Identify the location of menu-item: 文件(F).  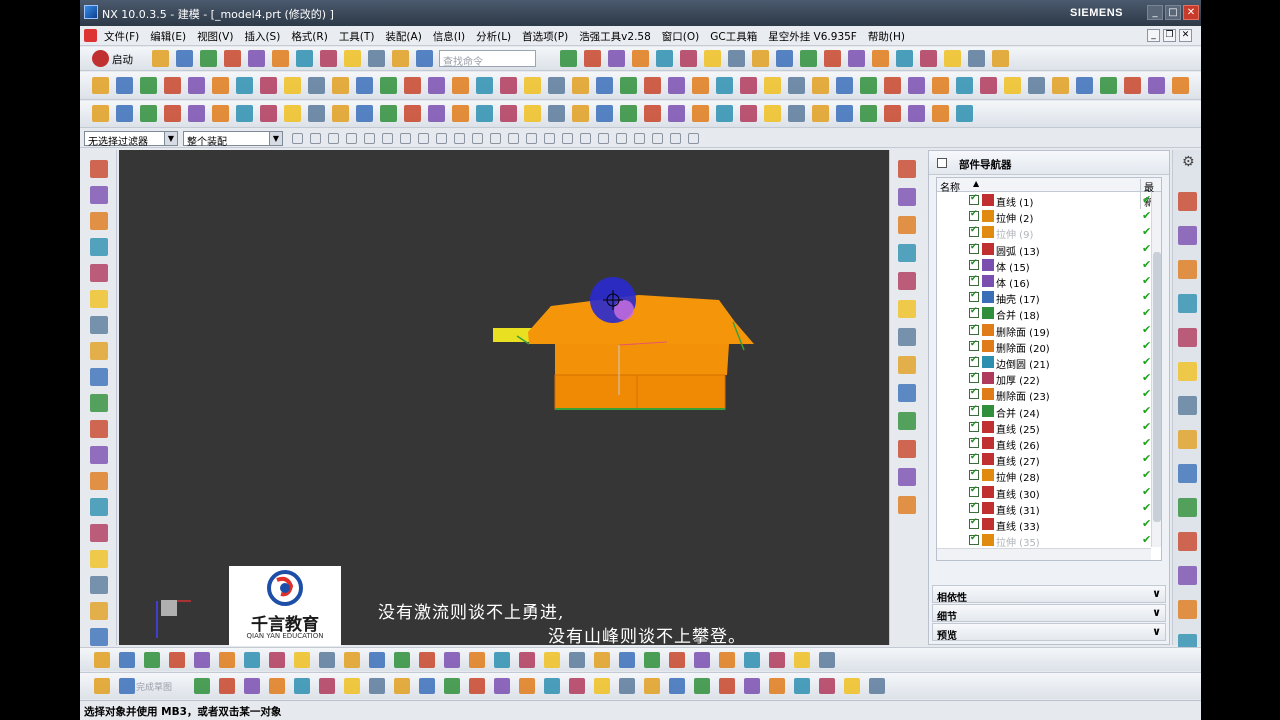
(121, 36).